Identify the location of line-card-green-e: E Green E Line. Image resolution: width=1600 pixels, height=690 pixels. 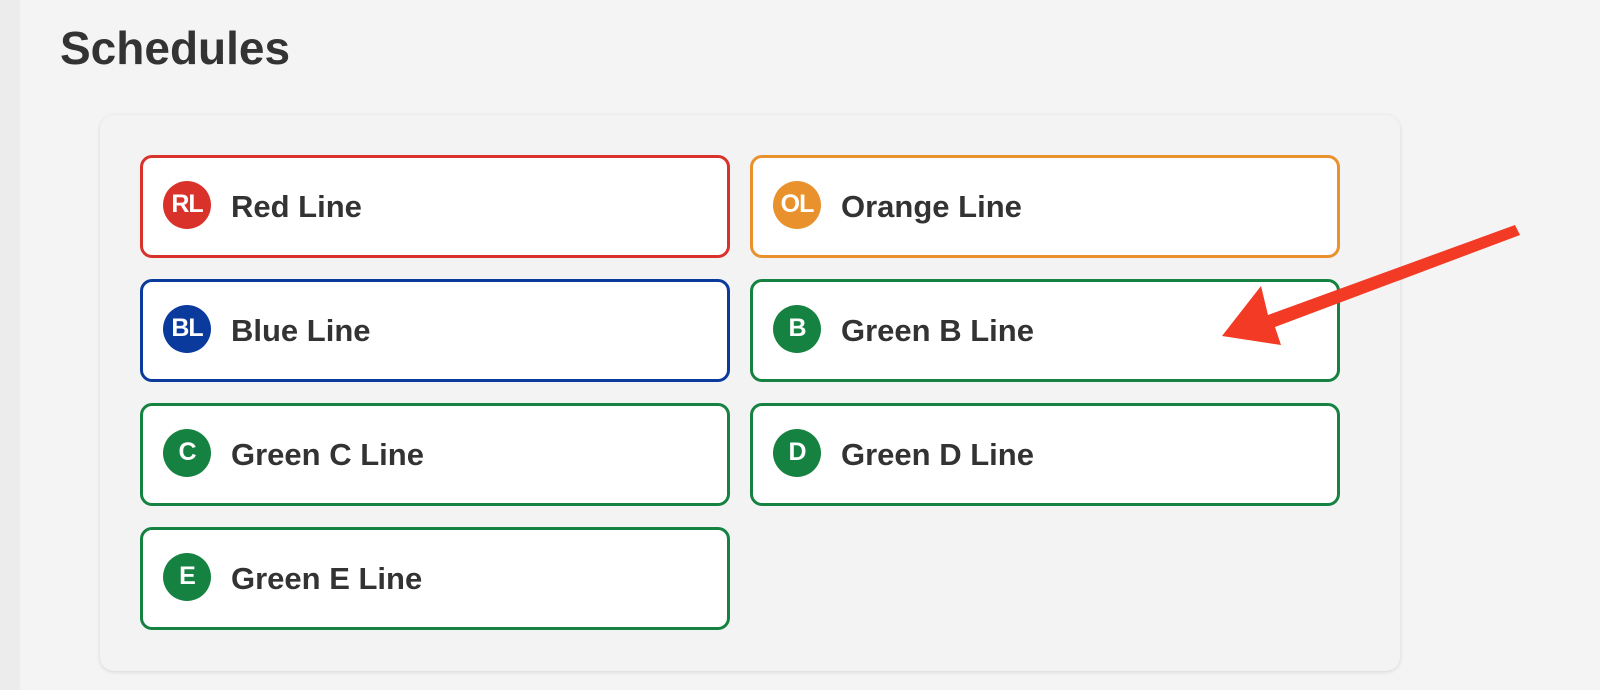
(435, 578).